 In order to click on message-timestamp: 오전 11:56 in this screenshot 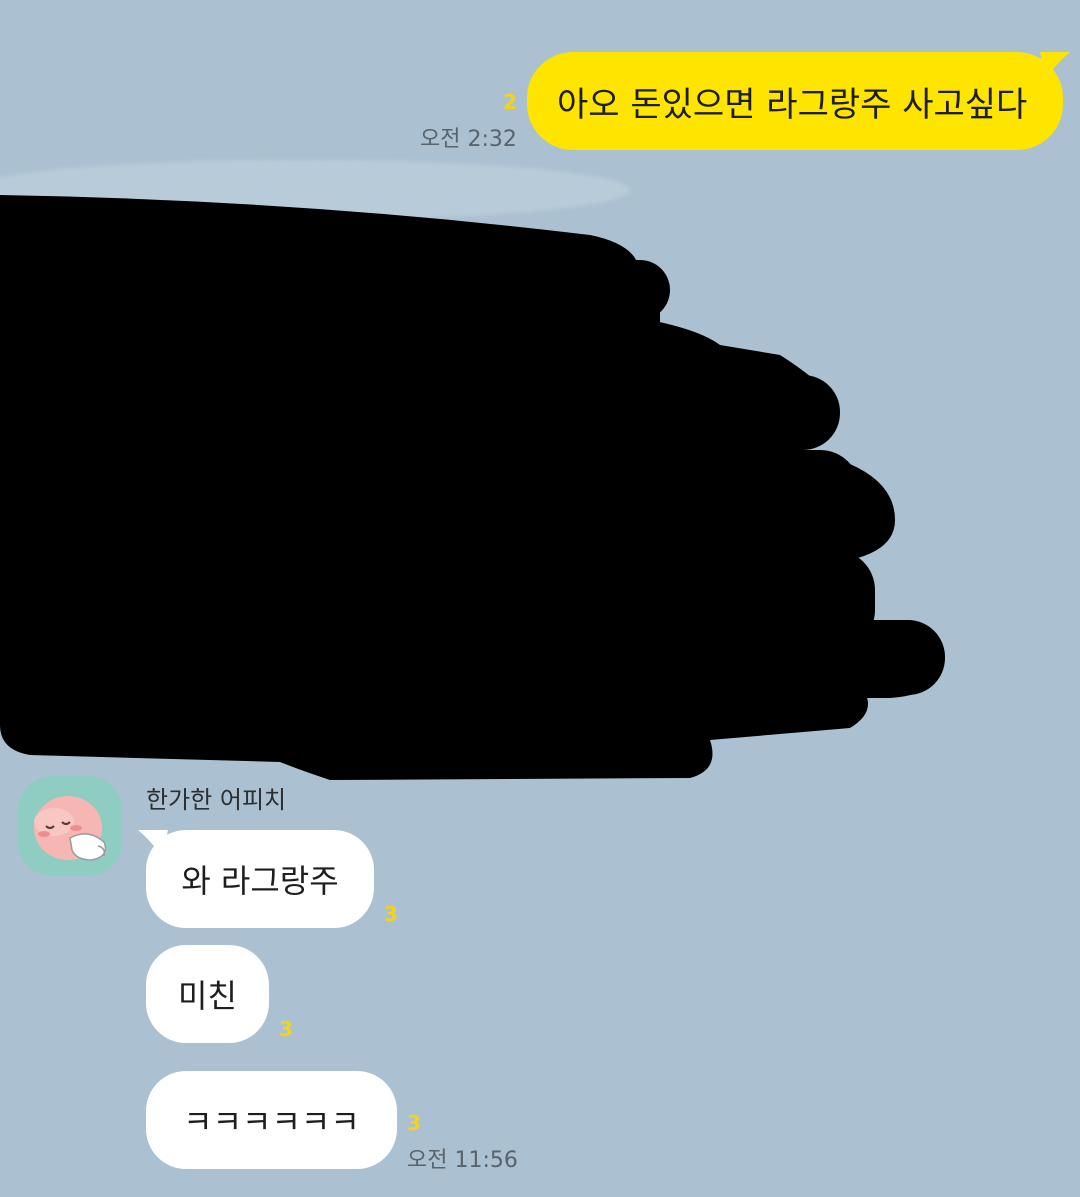, I will do `click(462, 1160)`.